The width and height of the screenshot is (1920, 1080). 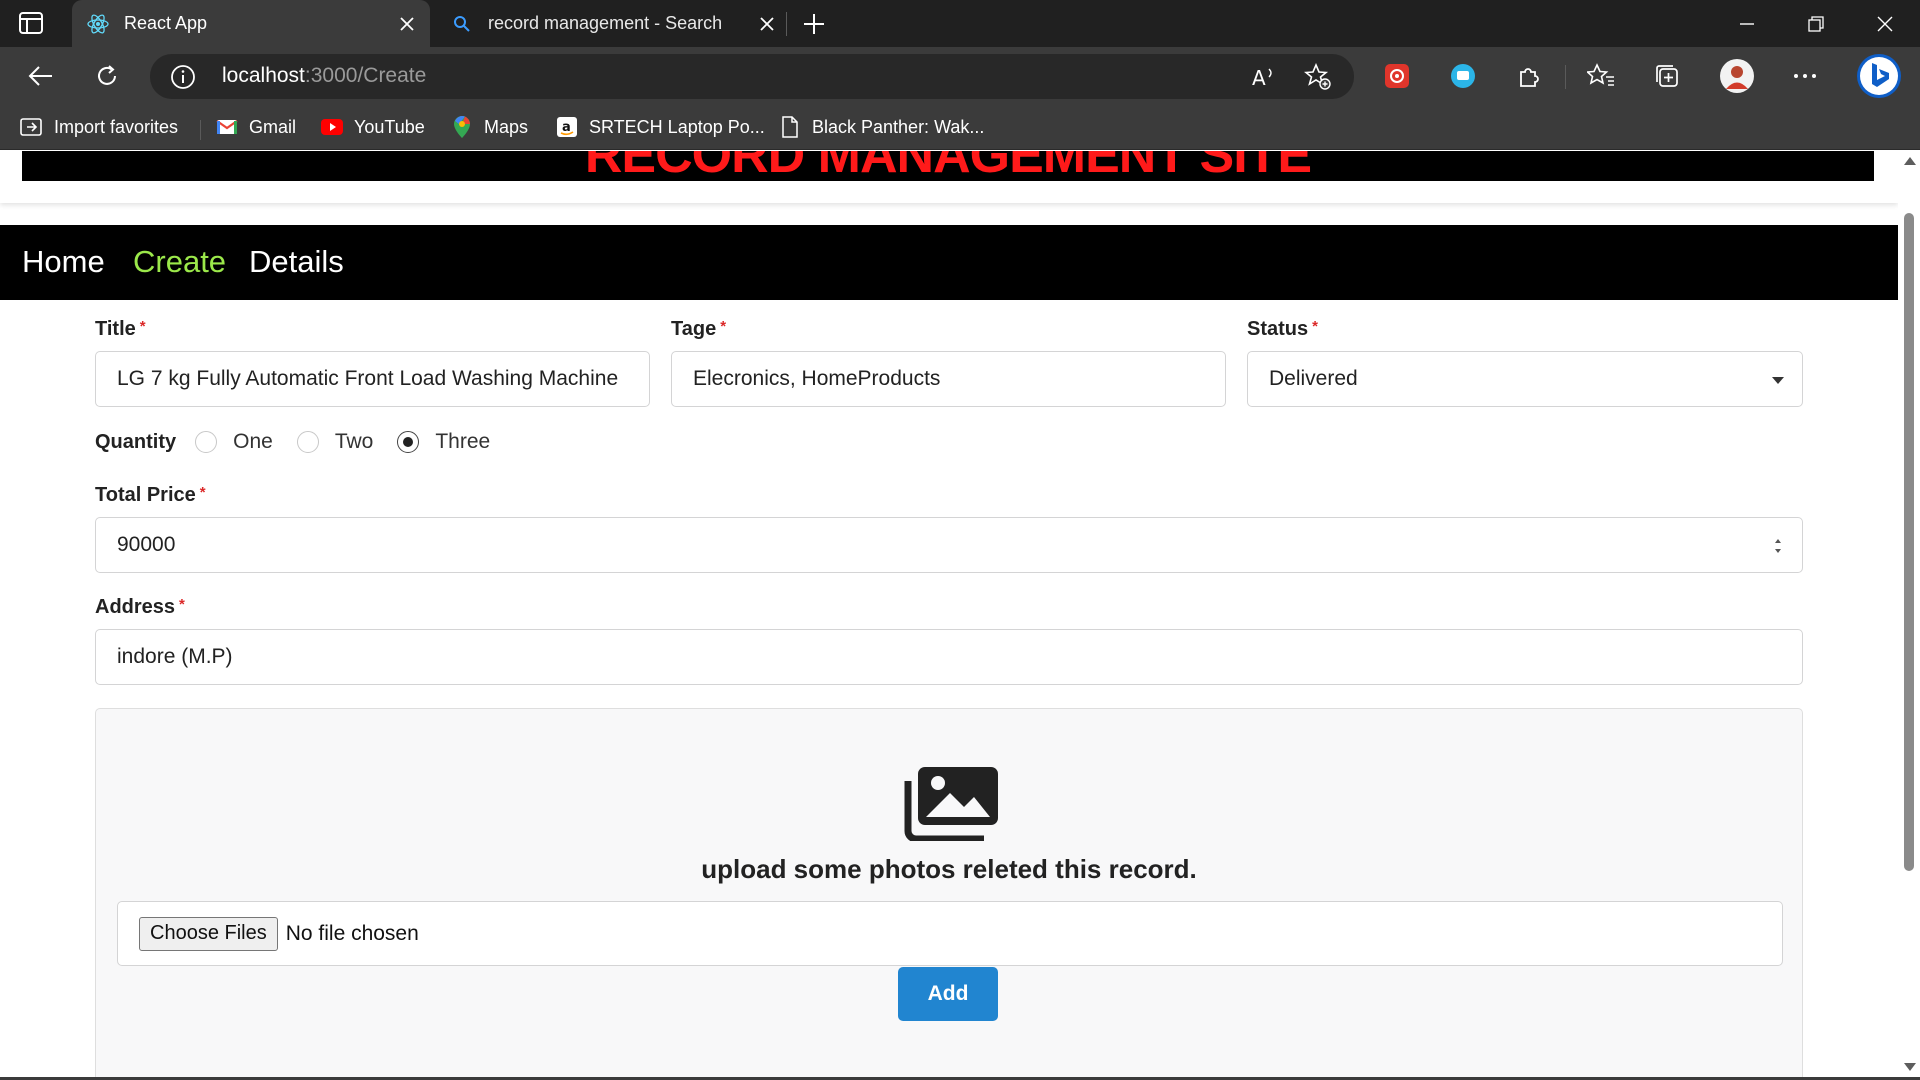 I want to click on tage-label: Tage *, so click(x=698, y=329).